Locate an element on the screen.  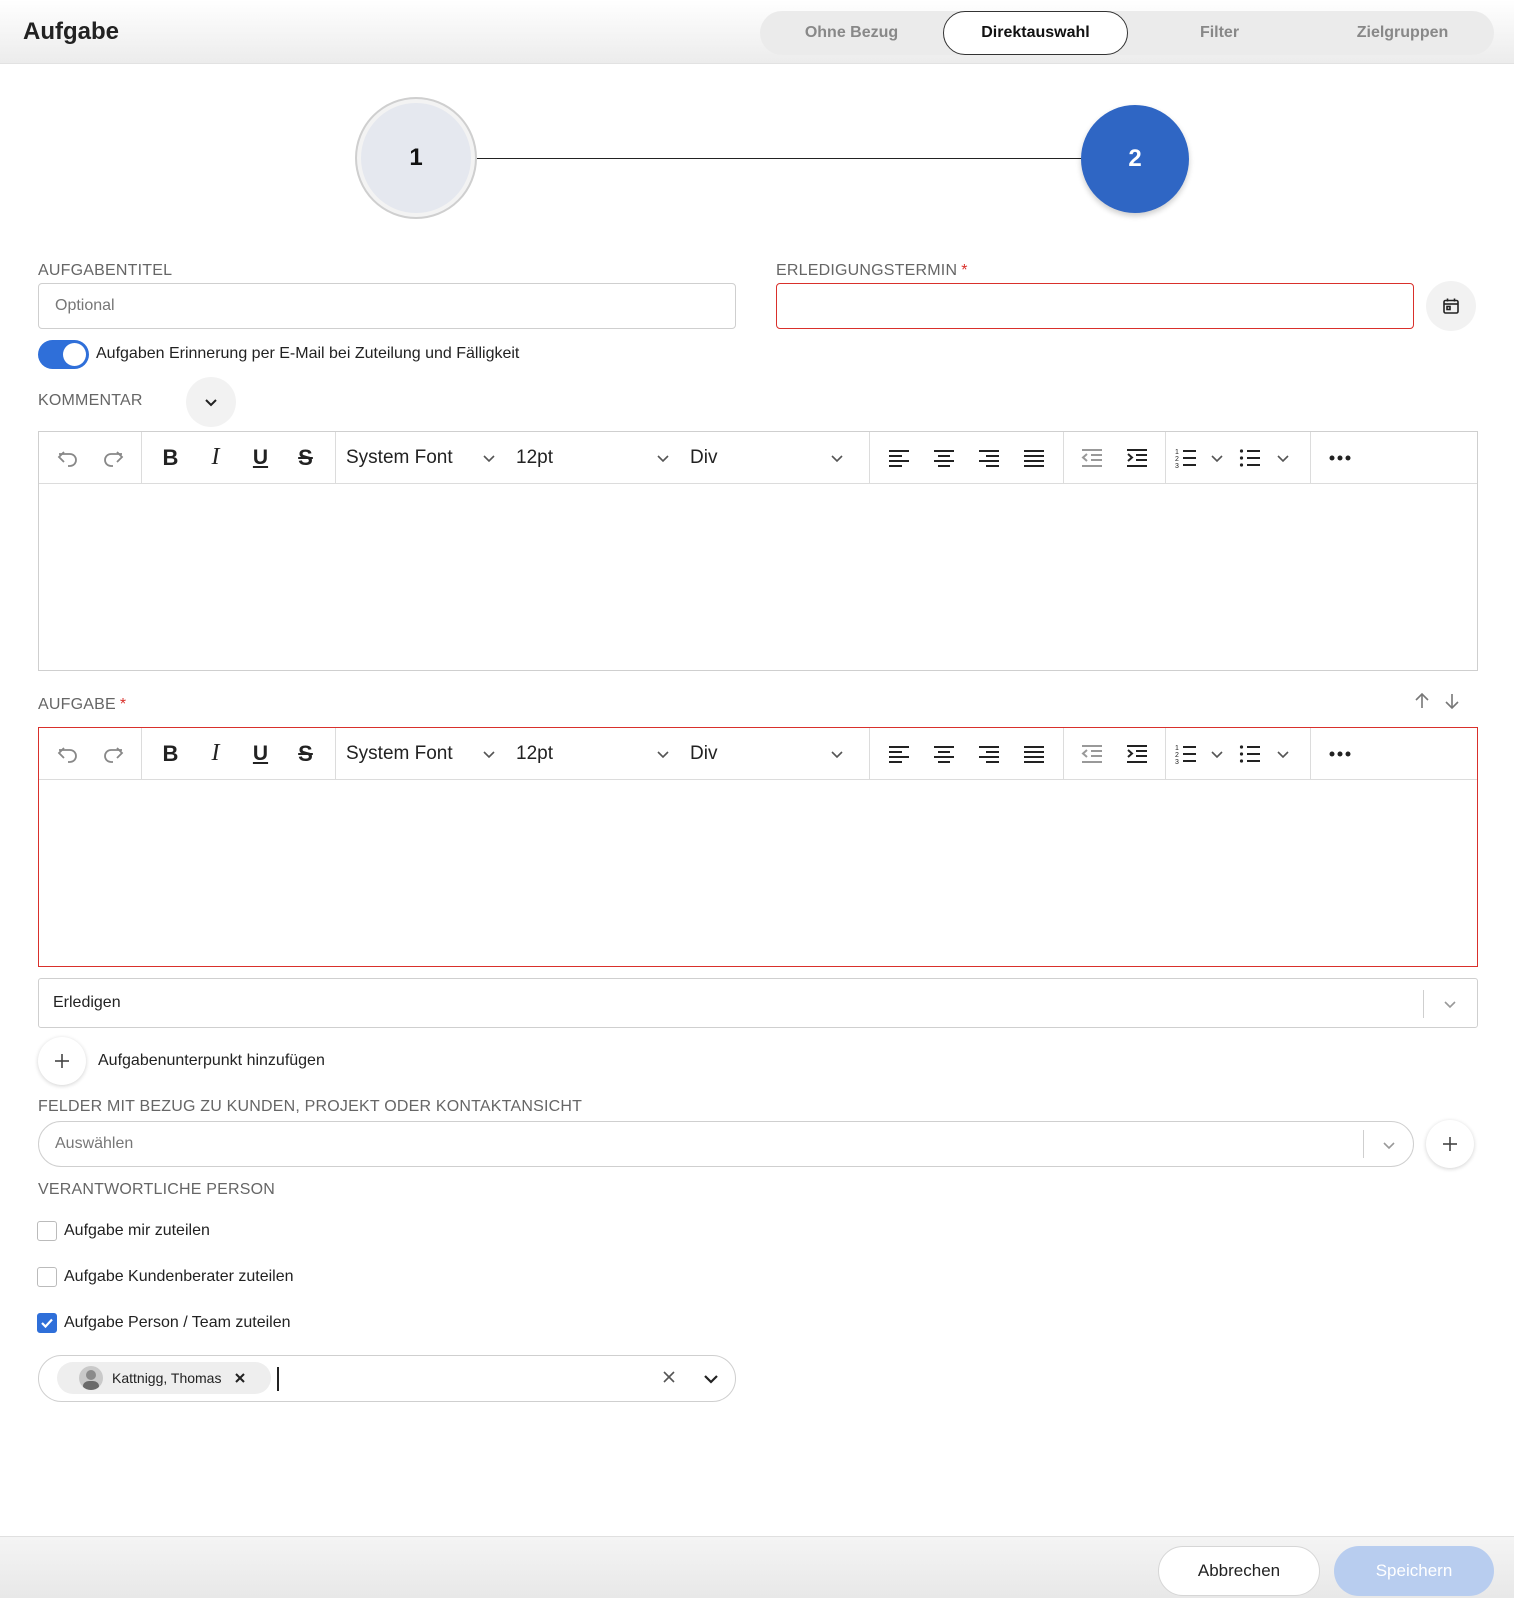
outdent-icon is located at coordinates (1092, 753).